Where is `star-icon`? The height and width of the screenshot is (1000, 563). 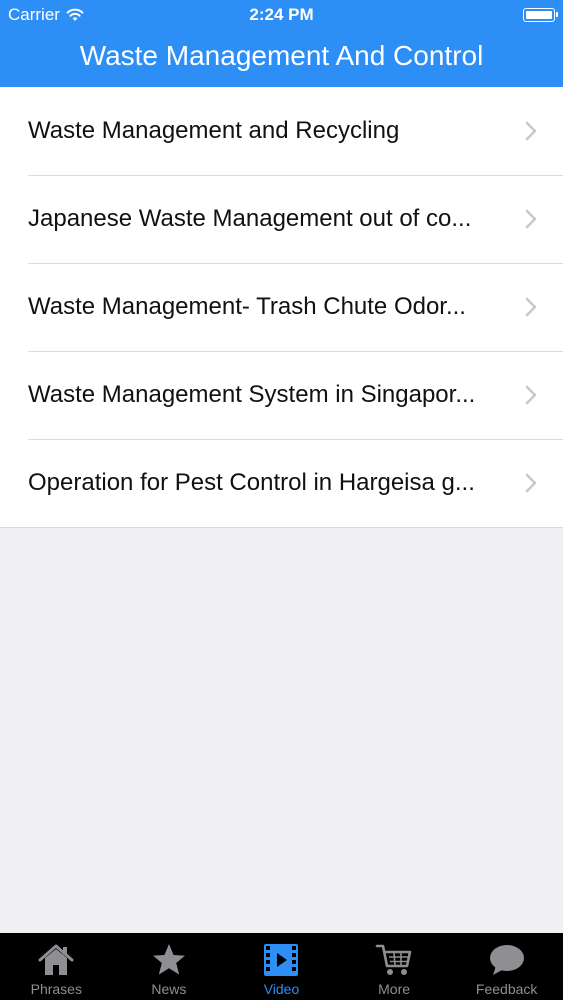 star-icon is located at coordinates (168, 959).